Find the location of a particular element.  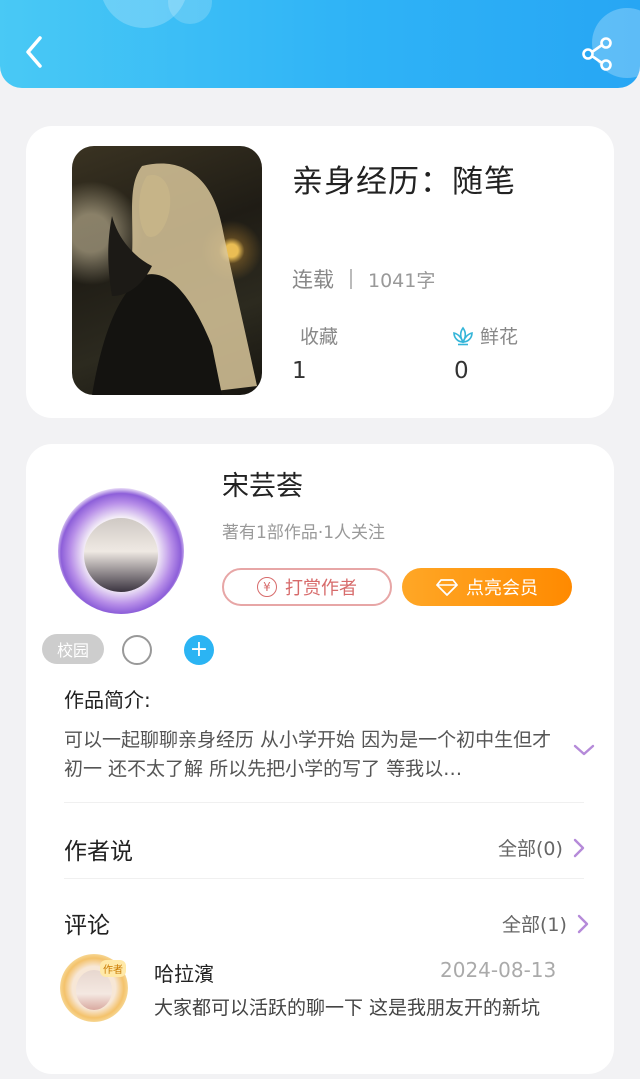

author-avatar is located at coordinates (121, 551).